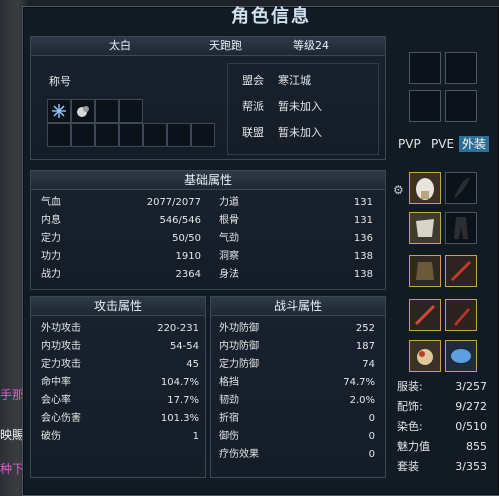 This screenshot has width=499, height=496. What do you see at coordinates (296, 239) in the screenshot?
I see `base-attr-row: 气劲 136` at bounding box center [296, 239].